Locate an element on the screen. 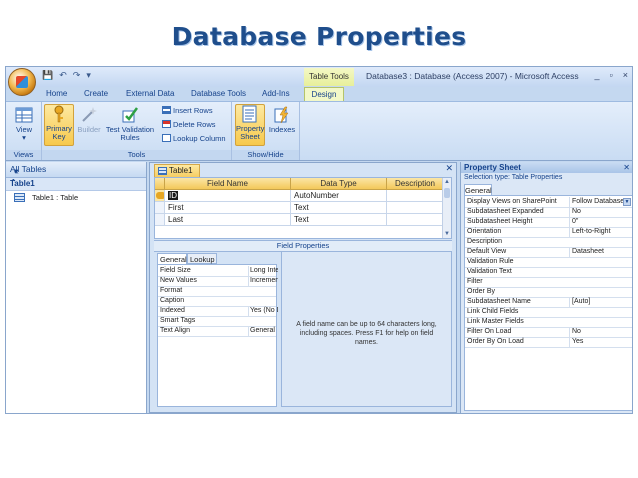 The width and height of the screenshot is (638, 478). insert-rows-label: Insert Rows is located at coordinates (193, 110).